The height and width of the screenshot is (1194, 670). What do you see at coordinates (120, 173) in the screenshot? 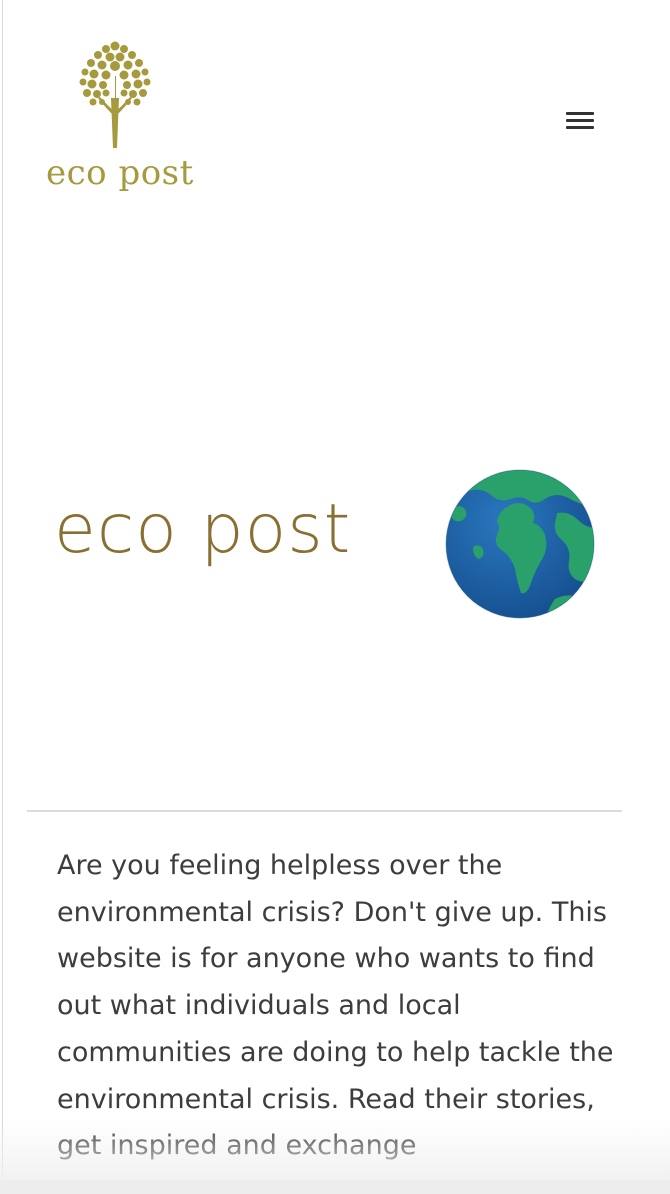
I see `logo-text: eco post` at bounding box center [120, 173].